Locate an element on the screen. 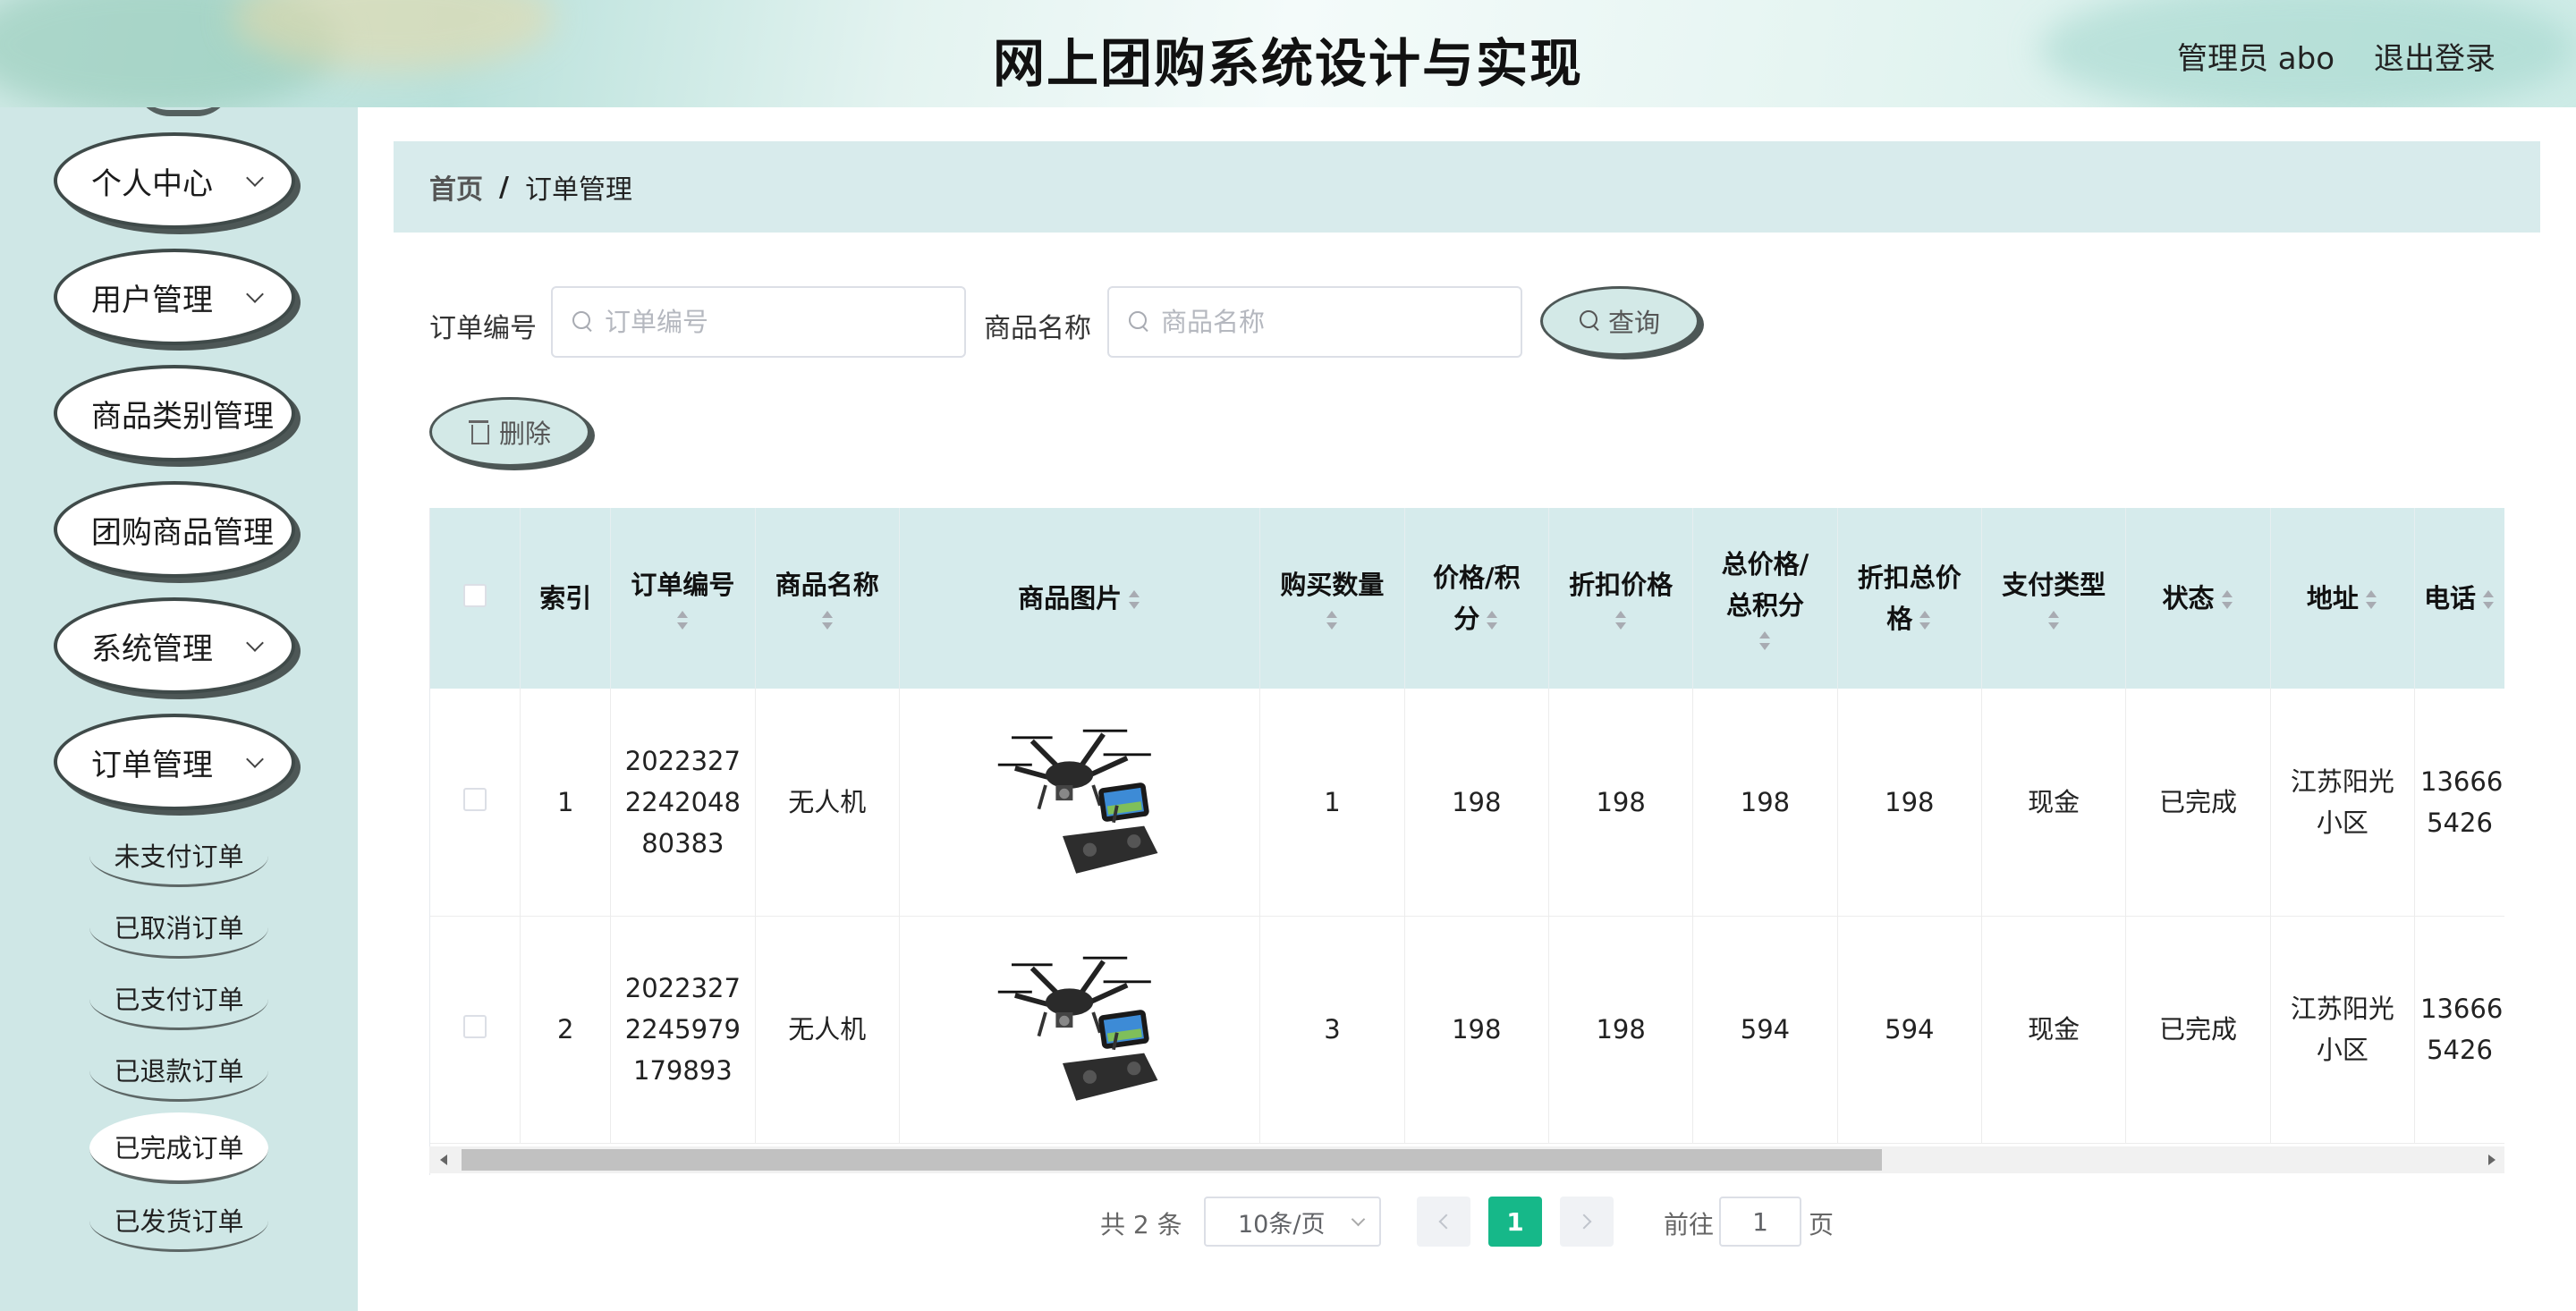  submenu-unpaid-orders: 未支付订单 is located at coordinates (178, 856).